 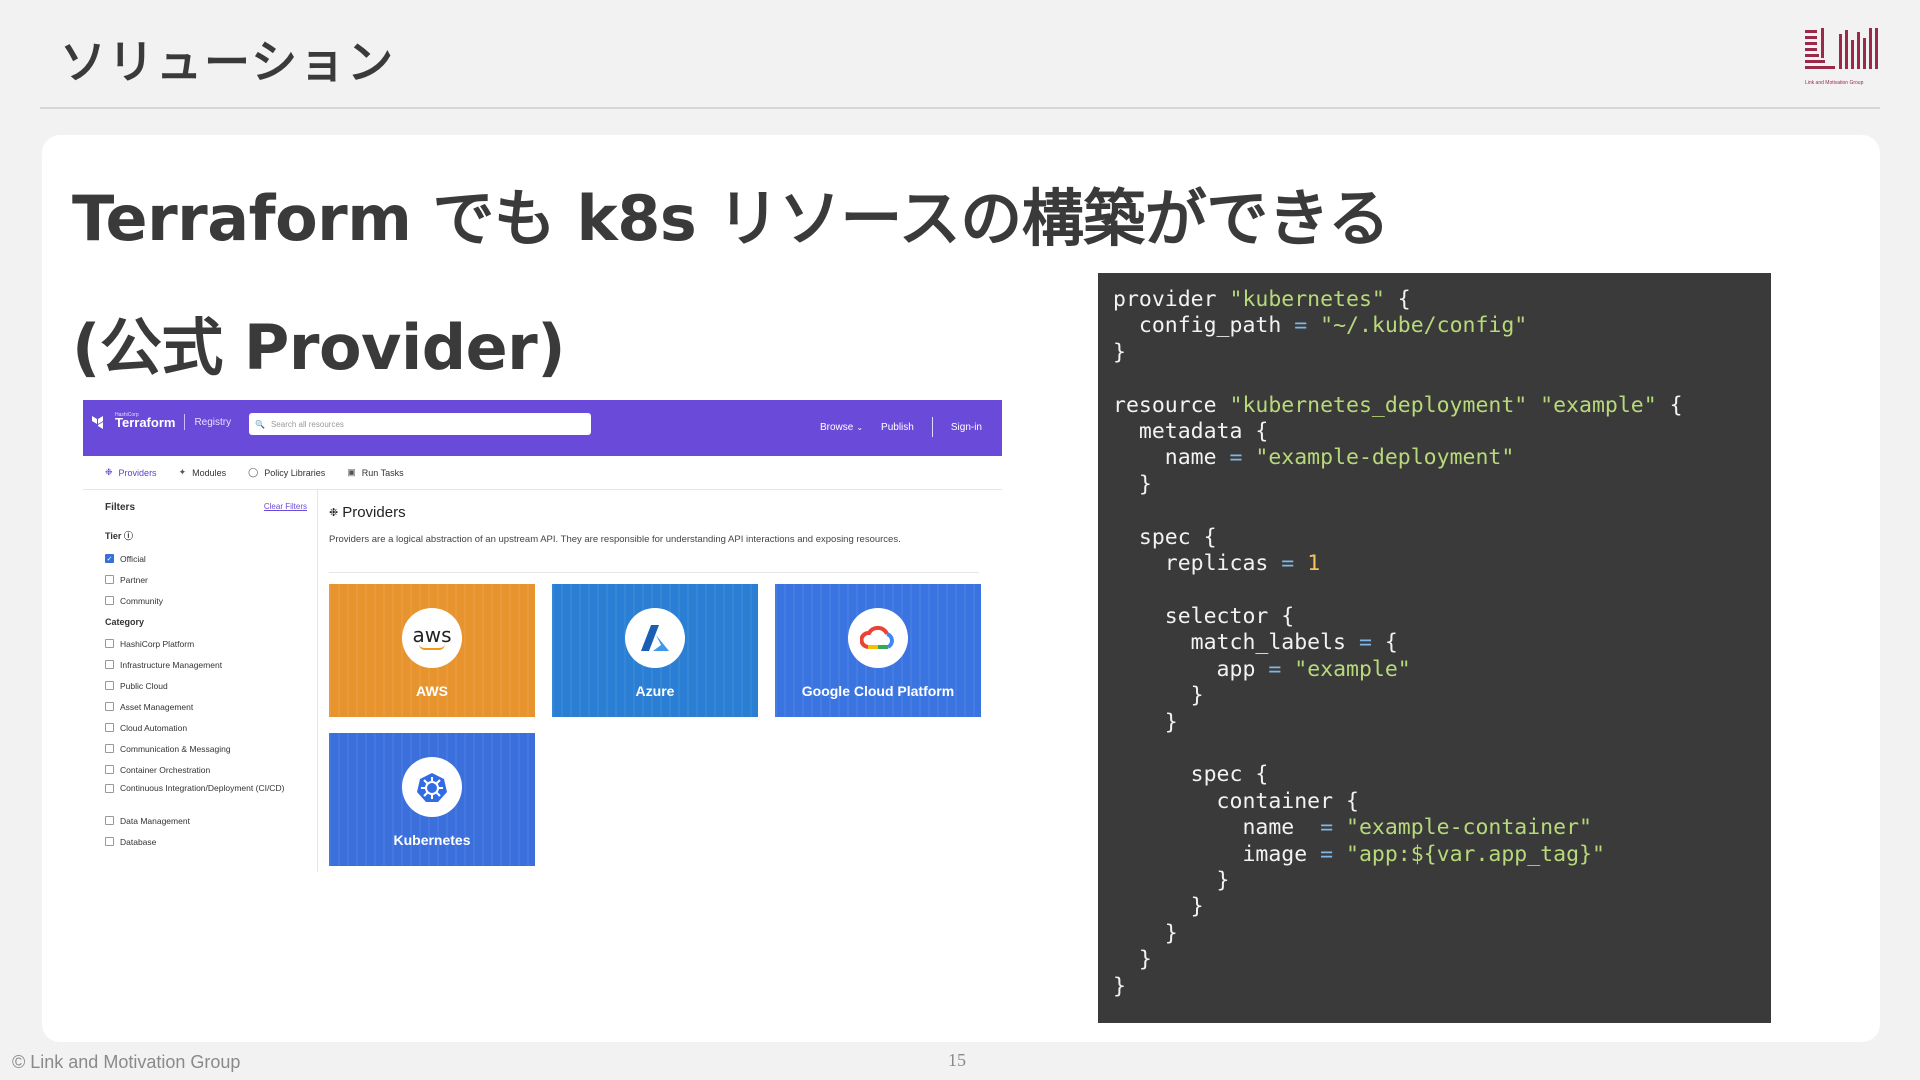 What do you see at coordinates (206, 685) in the screenshot?
I see `category-filter: Public Cloud` at bounding box center [206, 685].